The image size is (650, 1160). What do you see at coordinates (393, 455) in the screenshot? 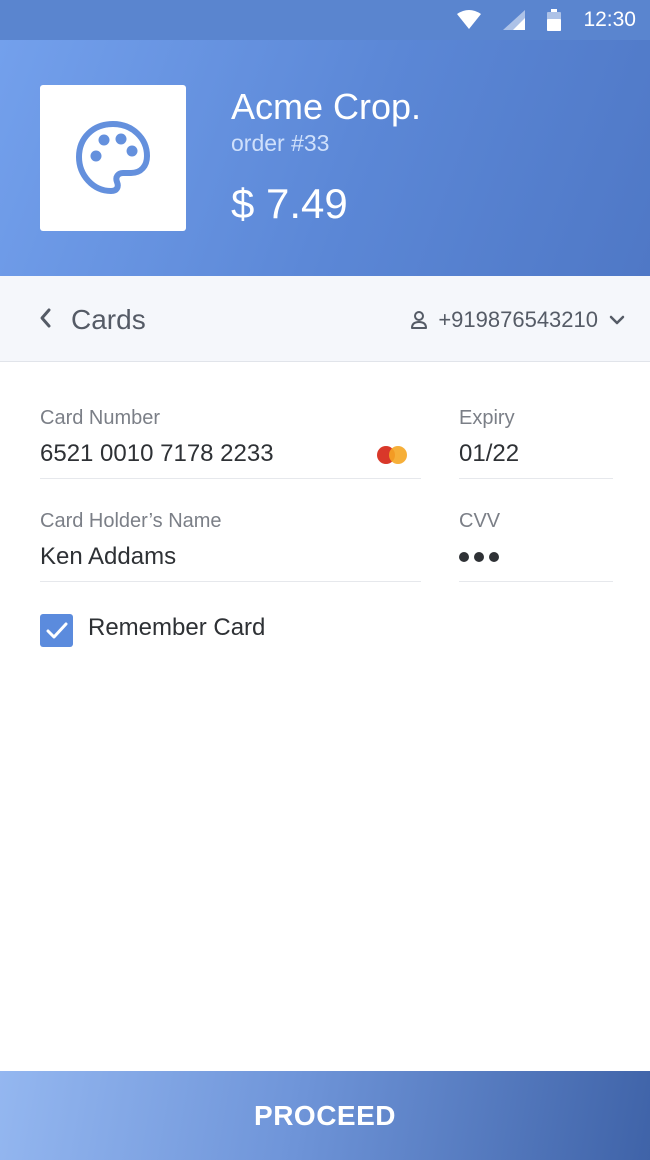
I see `mastercard-icon` at bounding box center [393, 455].